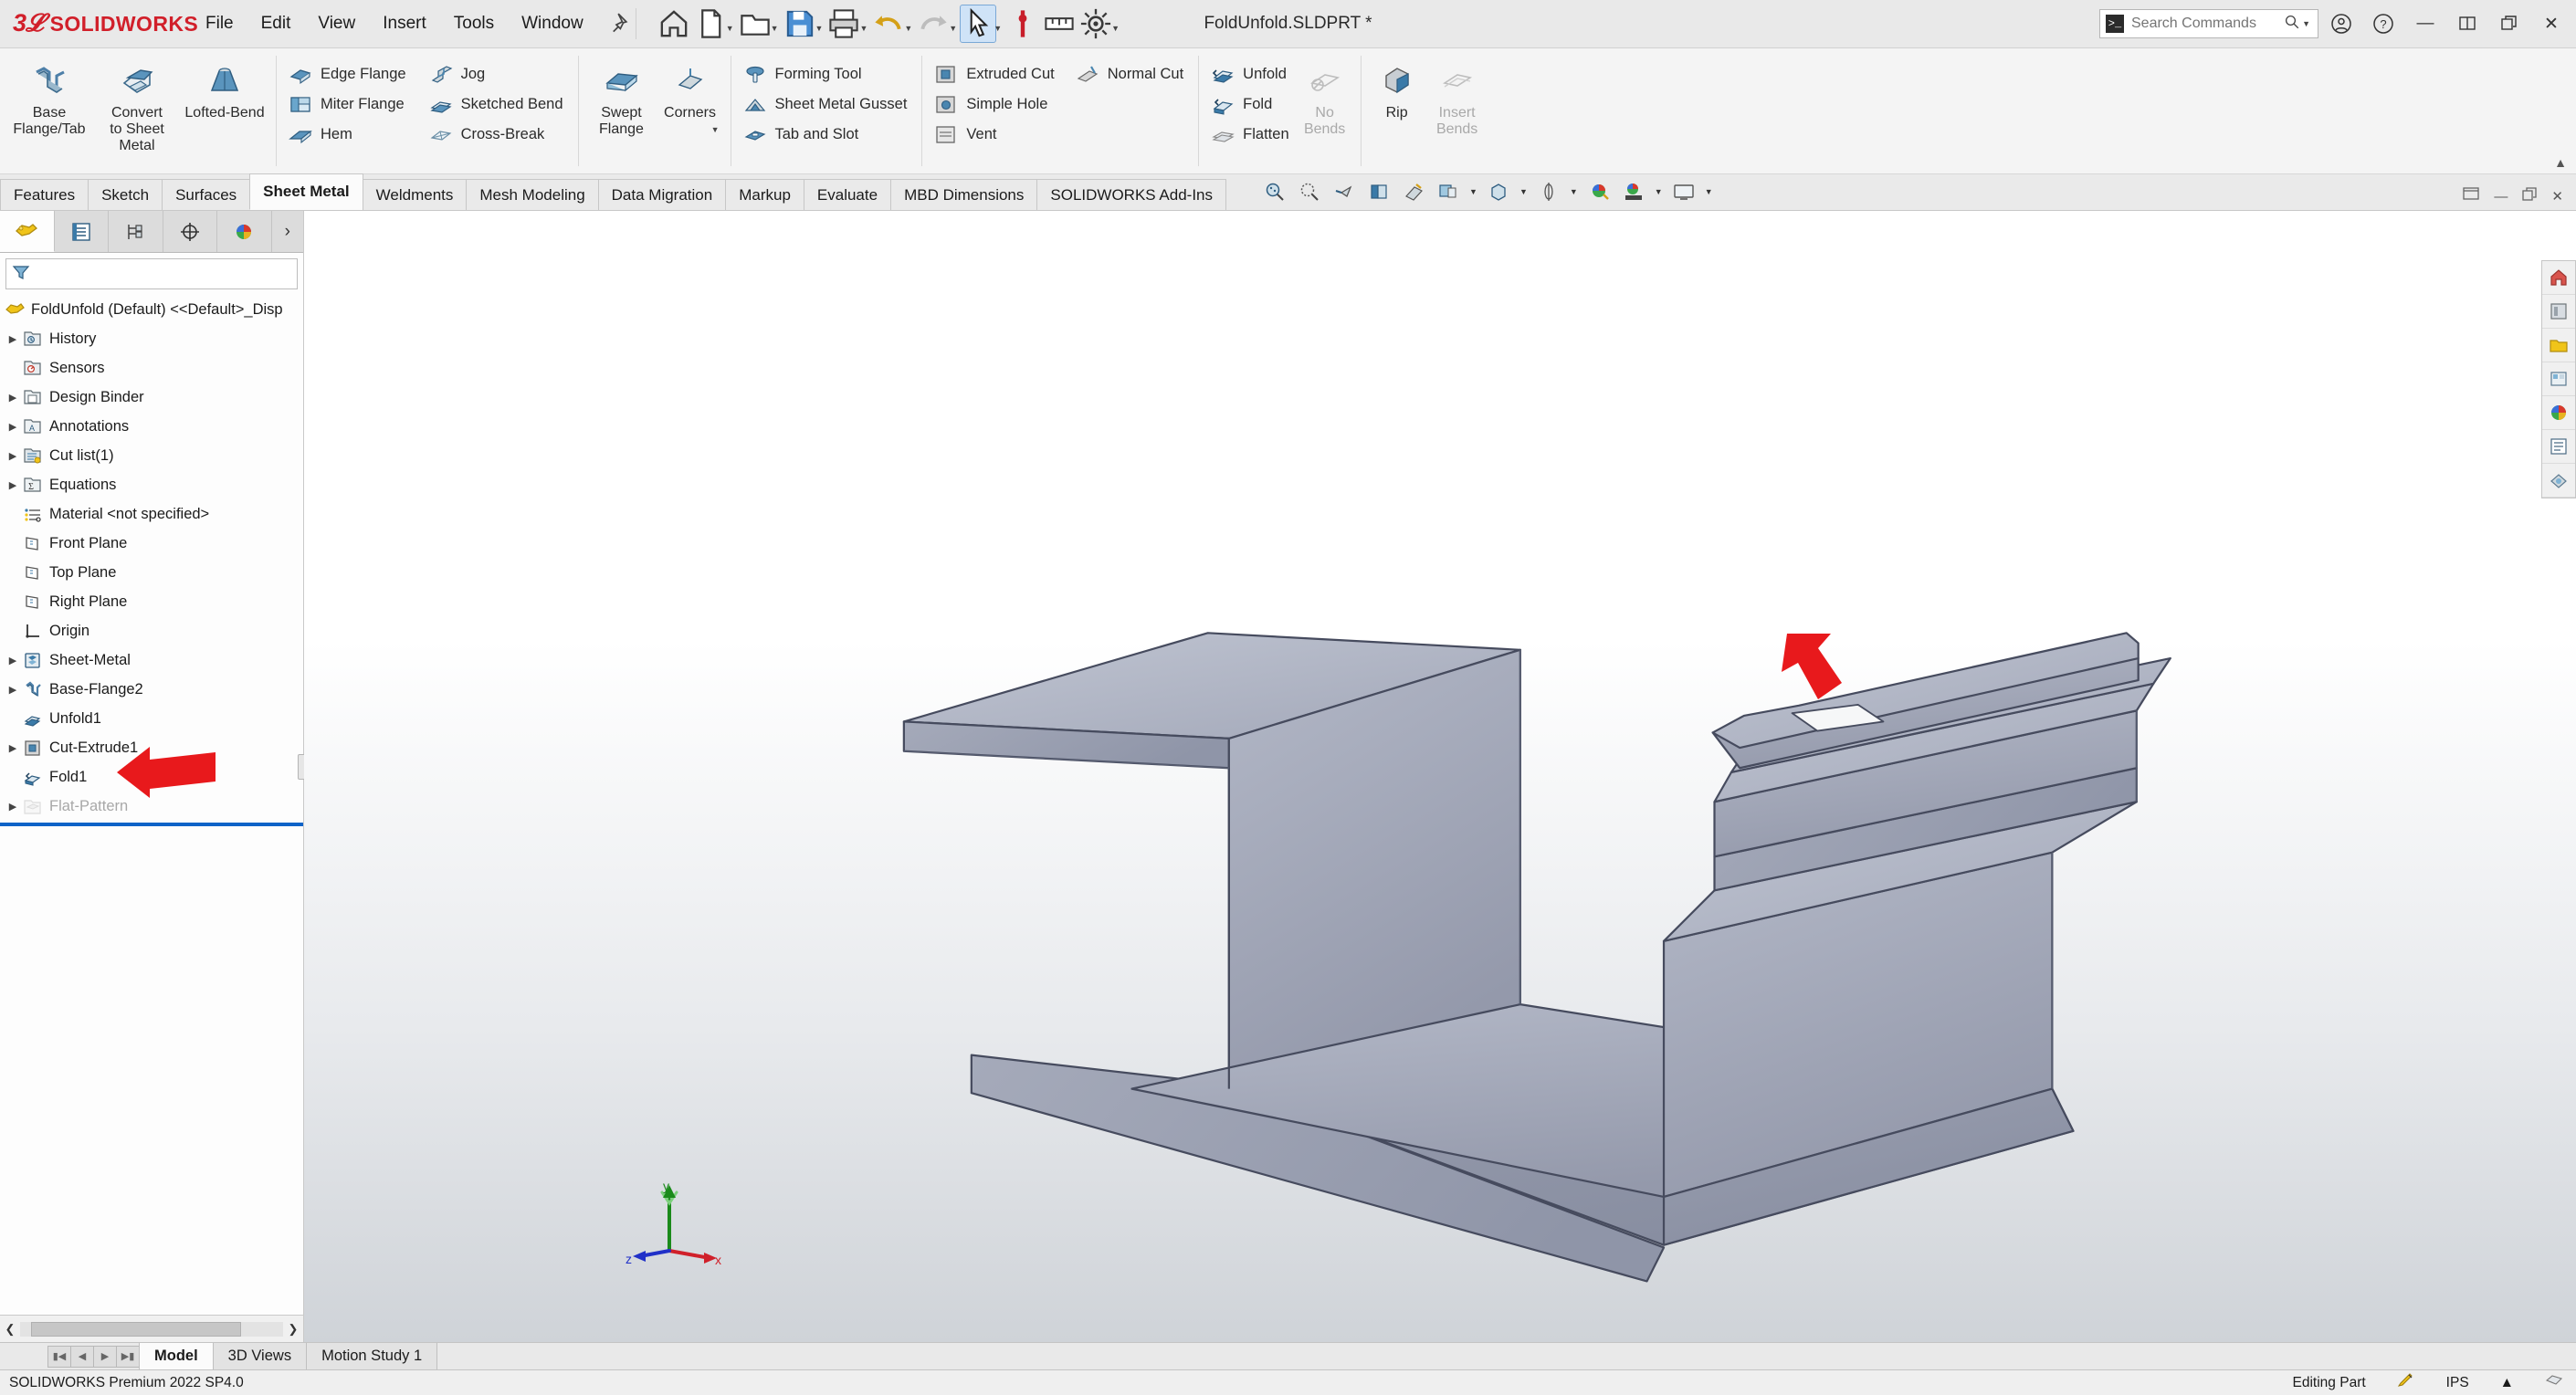  What do you see at coordinates (1251, 74) in the screenshot?
I see `unfold-button: Unfold` at bounding box center [1251, 74].